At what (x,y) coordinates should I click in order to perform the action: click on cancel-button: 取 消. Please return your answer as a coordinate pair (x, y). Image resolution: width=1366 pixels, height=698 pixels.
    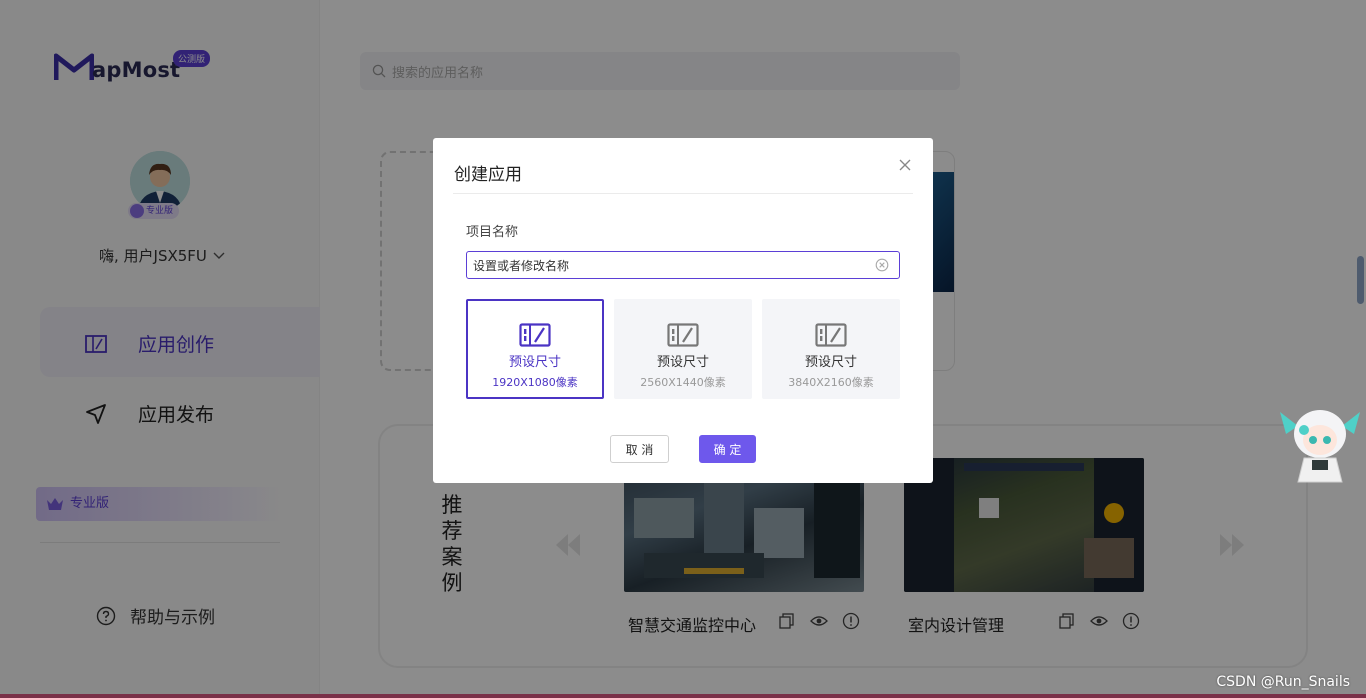
    Looking at the image, I should click on (639, 449).